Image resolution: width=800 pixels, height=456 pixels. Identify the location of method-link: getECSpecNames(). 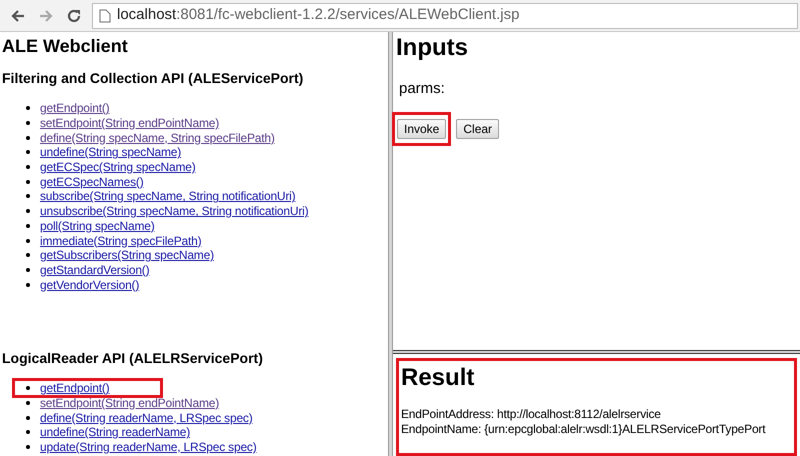
(92, 181).